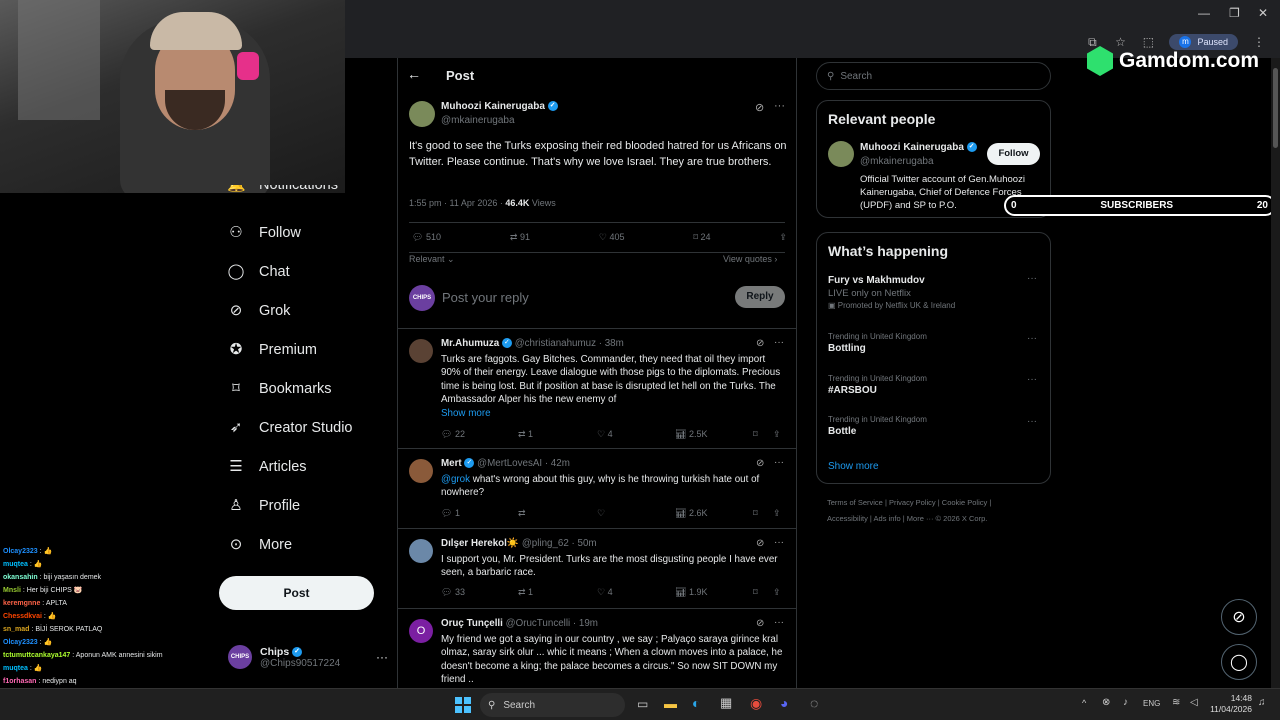  I want to click on author-handle: @mkainerugaba, so click(478, 120).